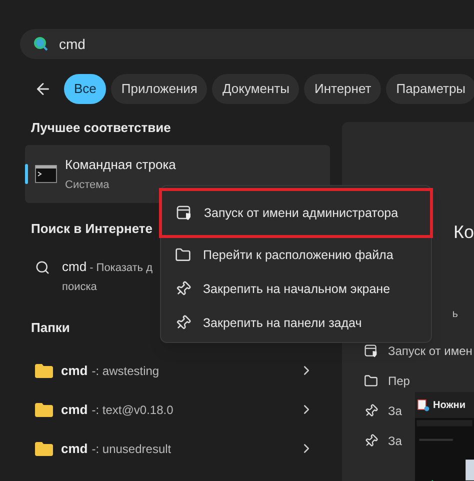  What do you see at coordinates (177, 448) in the screenshot?
I see `folder-item: cmd -: unusedresult` at bounding box center [177, 448].